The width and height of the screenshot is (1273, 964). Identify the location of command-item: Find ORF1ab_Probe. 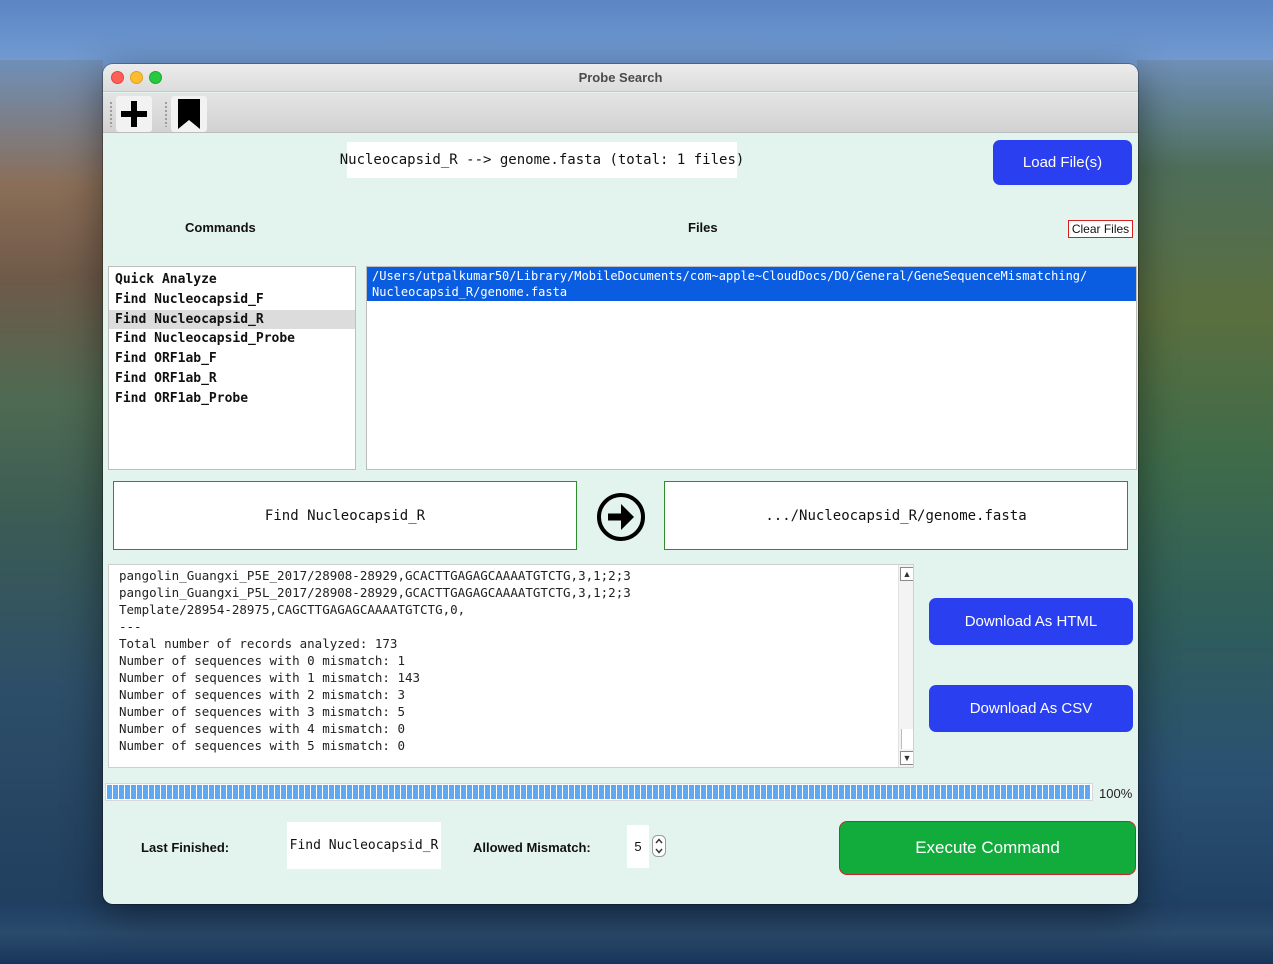
(232, 399).